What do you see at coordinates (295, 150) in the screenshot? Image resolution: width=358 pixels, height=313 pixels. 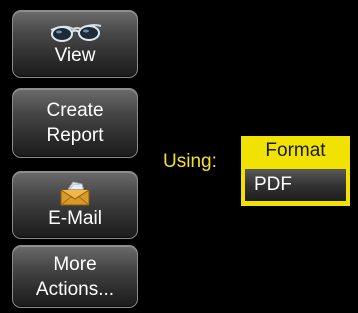 I see `format-selector-header: Format` at bounding box center [295, 150].